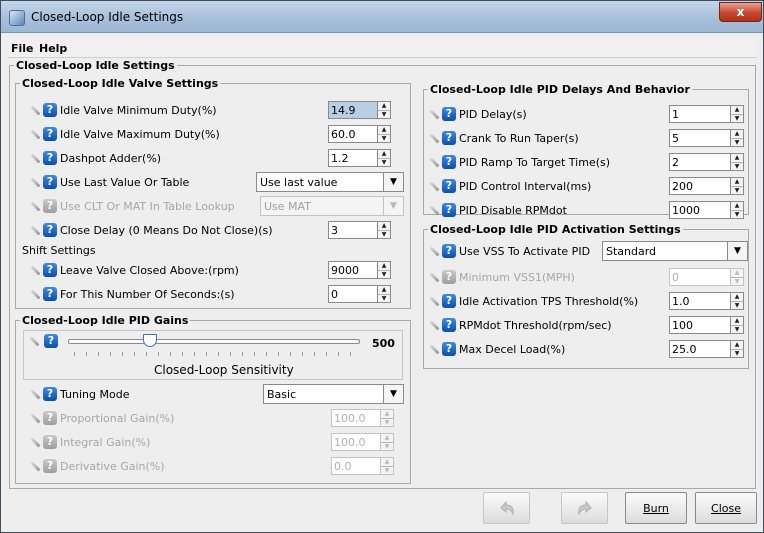 The height and width of the screenshot is (533, 764). Describe the element at coordinates (22, 48) in the screenshot. I see `menu-file: File` at that location.